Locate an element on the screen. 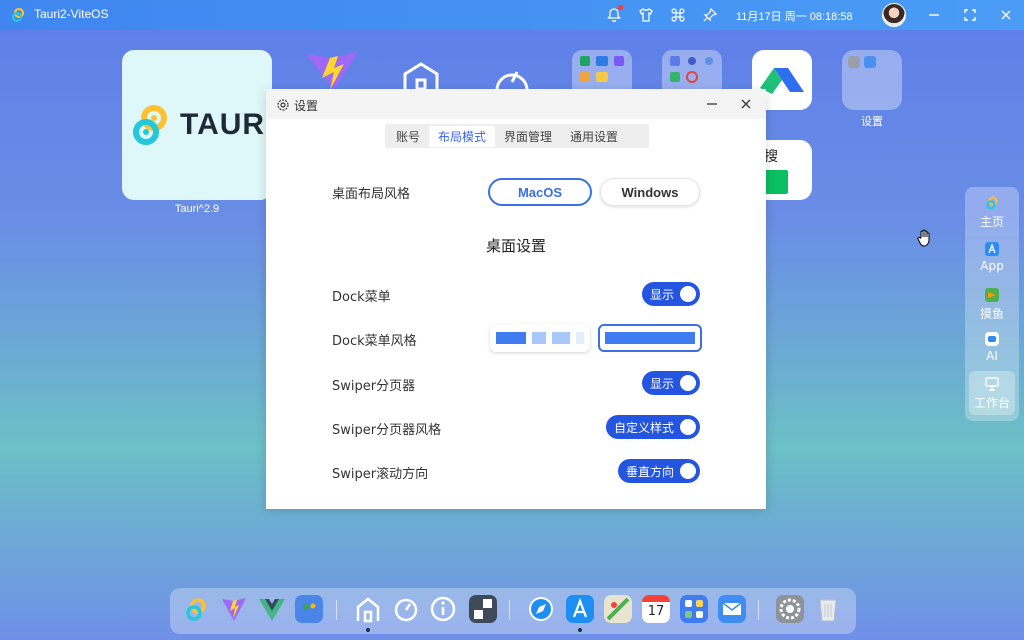  side-item-app: App is located at coordinates (992, 257).